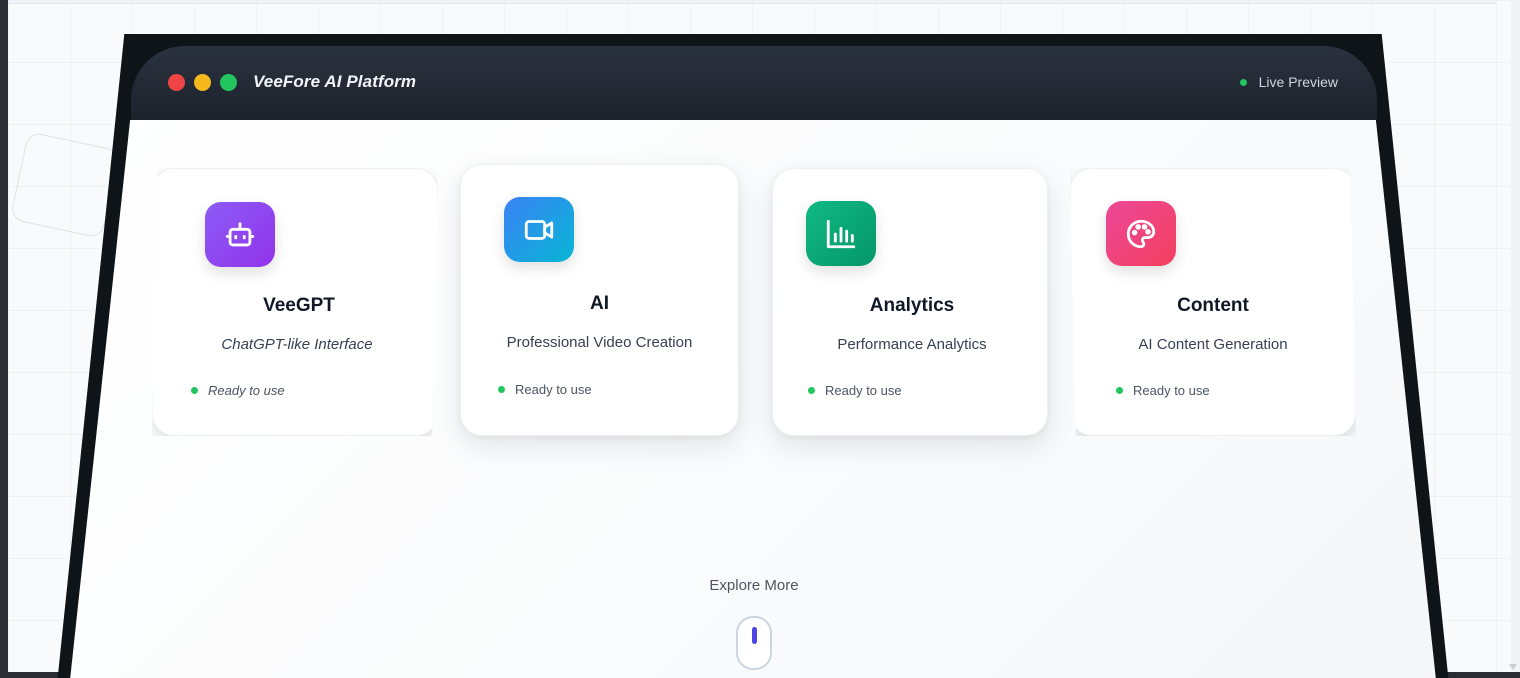  What do you see at coordinates (912, 305) in the screenshot?
I see `card-title: Analytics` at bounding box center [912, 305].